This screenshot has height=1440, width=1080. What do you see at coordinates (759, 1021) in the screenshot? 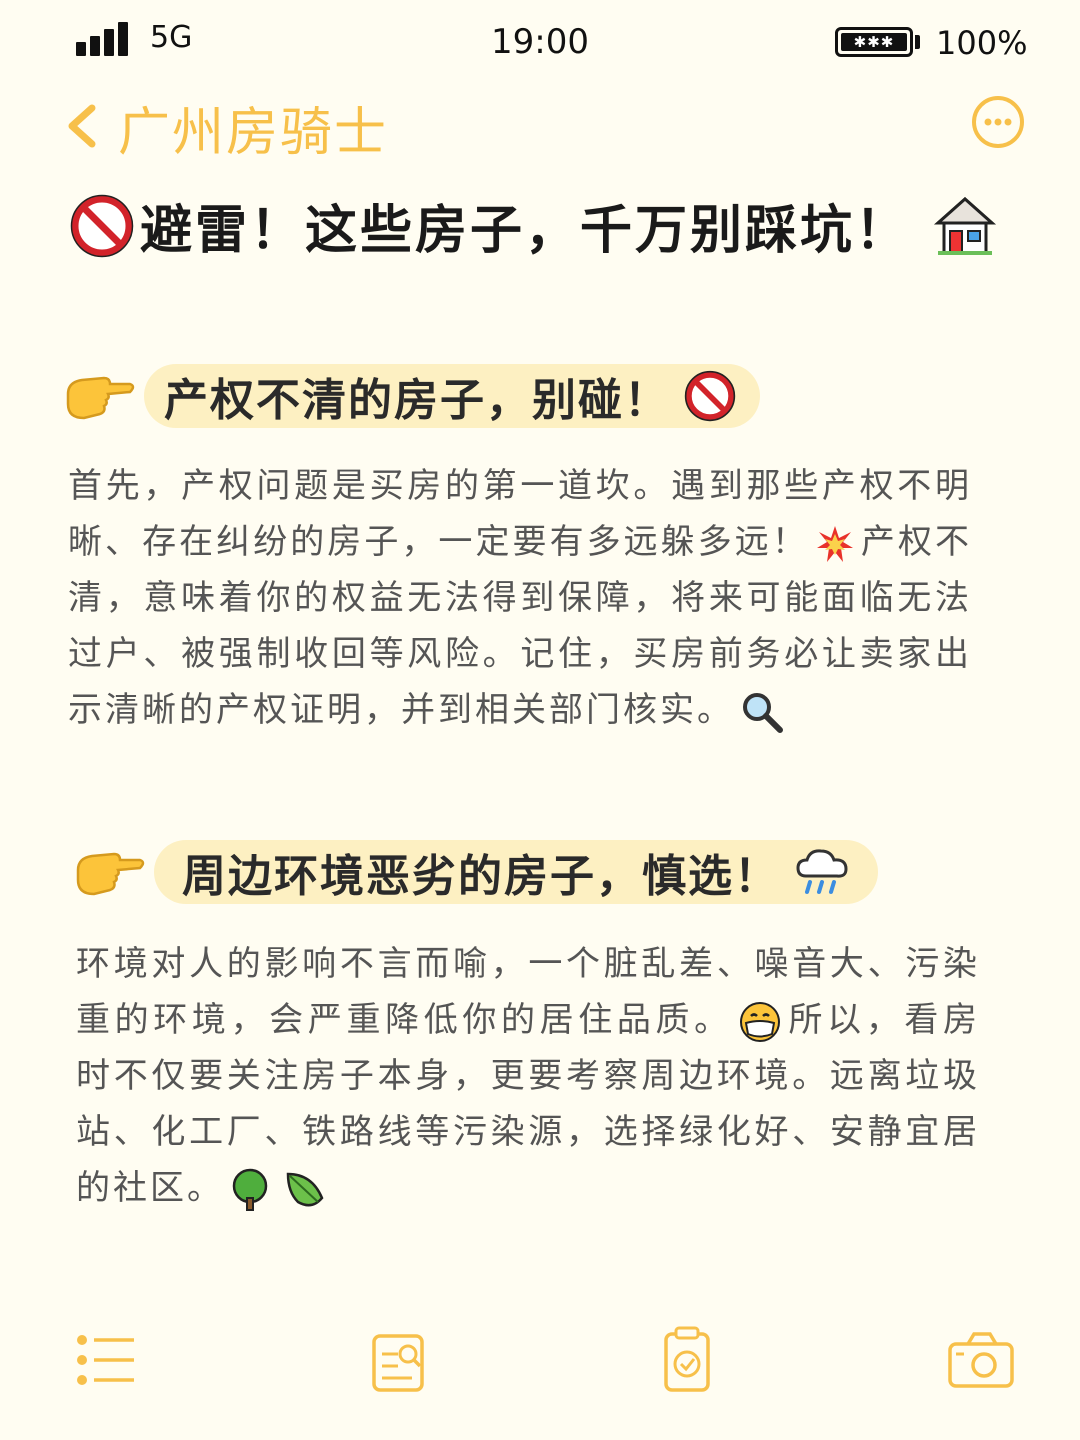
I see `face-with-mask-icon` at bounding box center [759, 1021].